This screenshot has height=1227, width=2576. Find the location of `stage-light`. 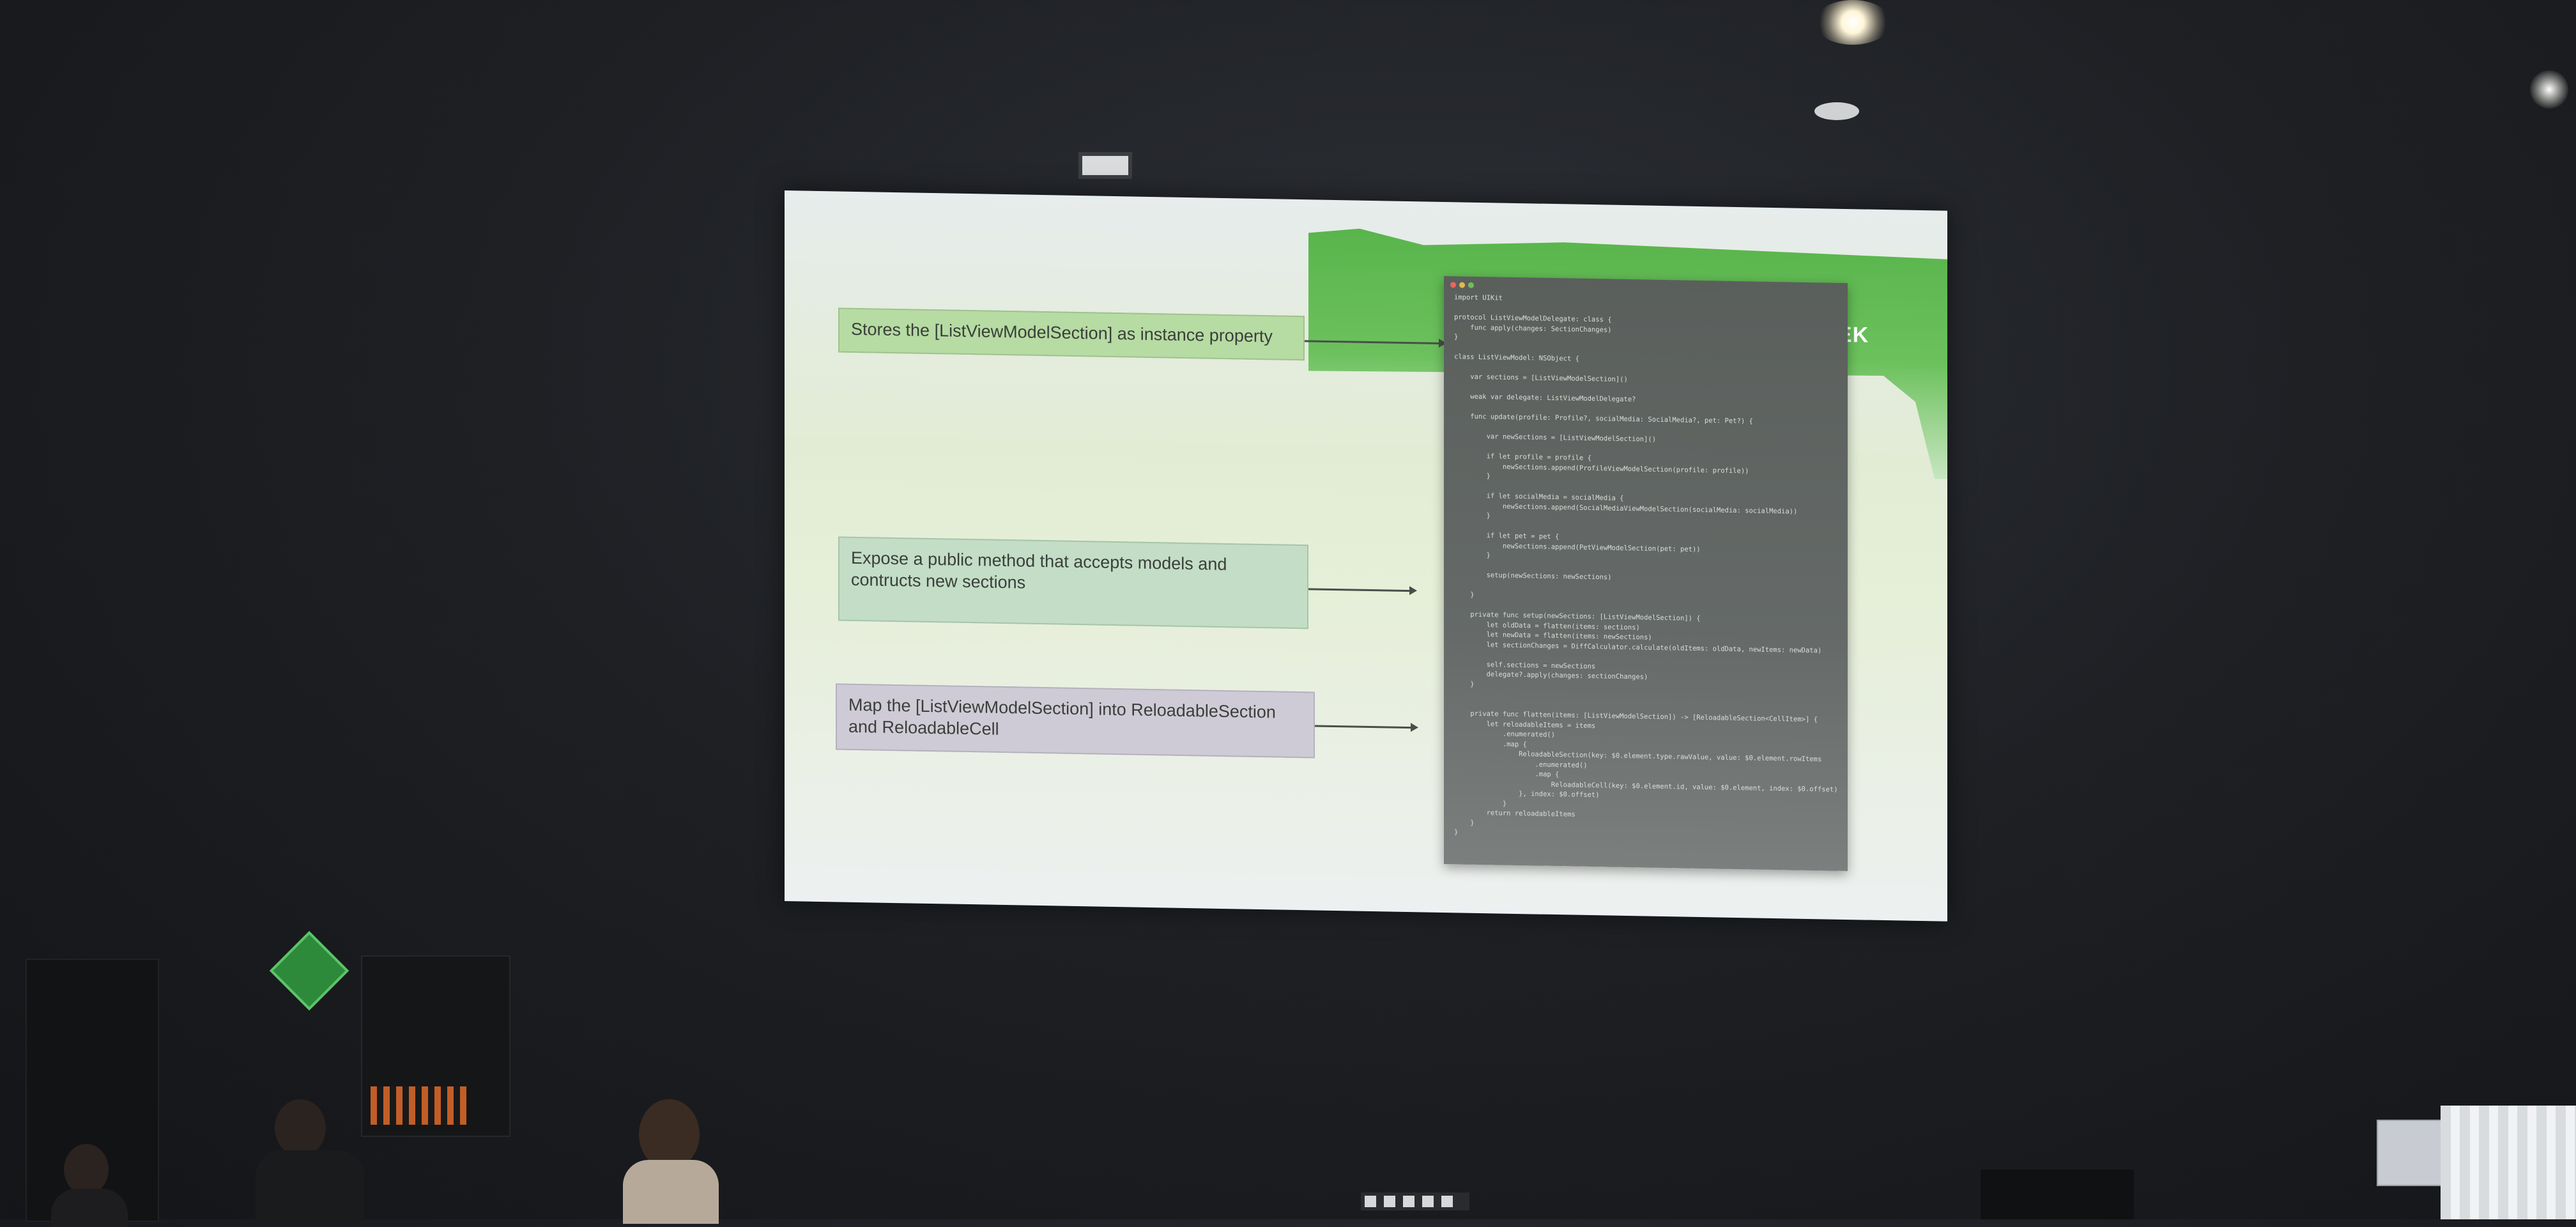

stage-light is located at coordinates (1852, 22).